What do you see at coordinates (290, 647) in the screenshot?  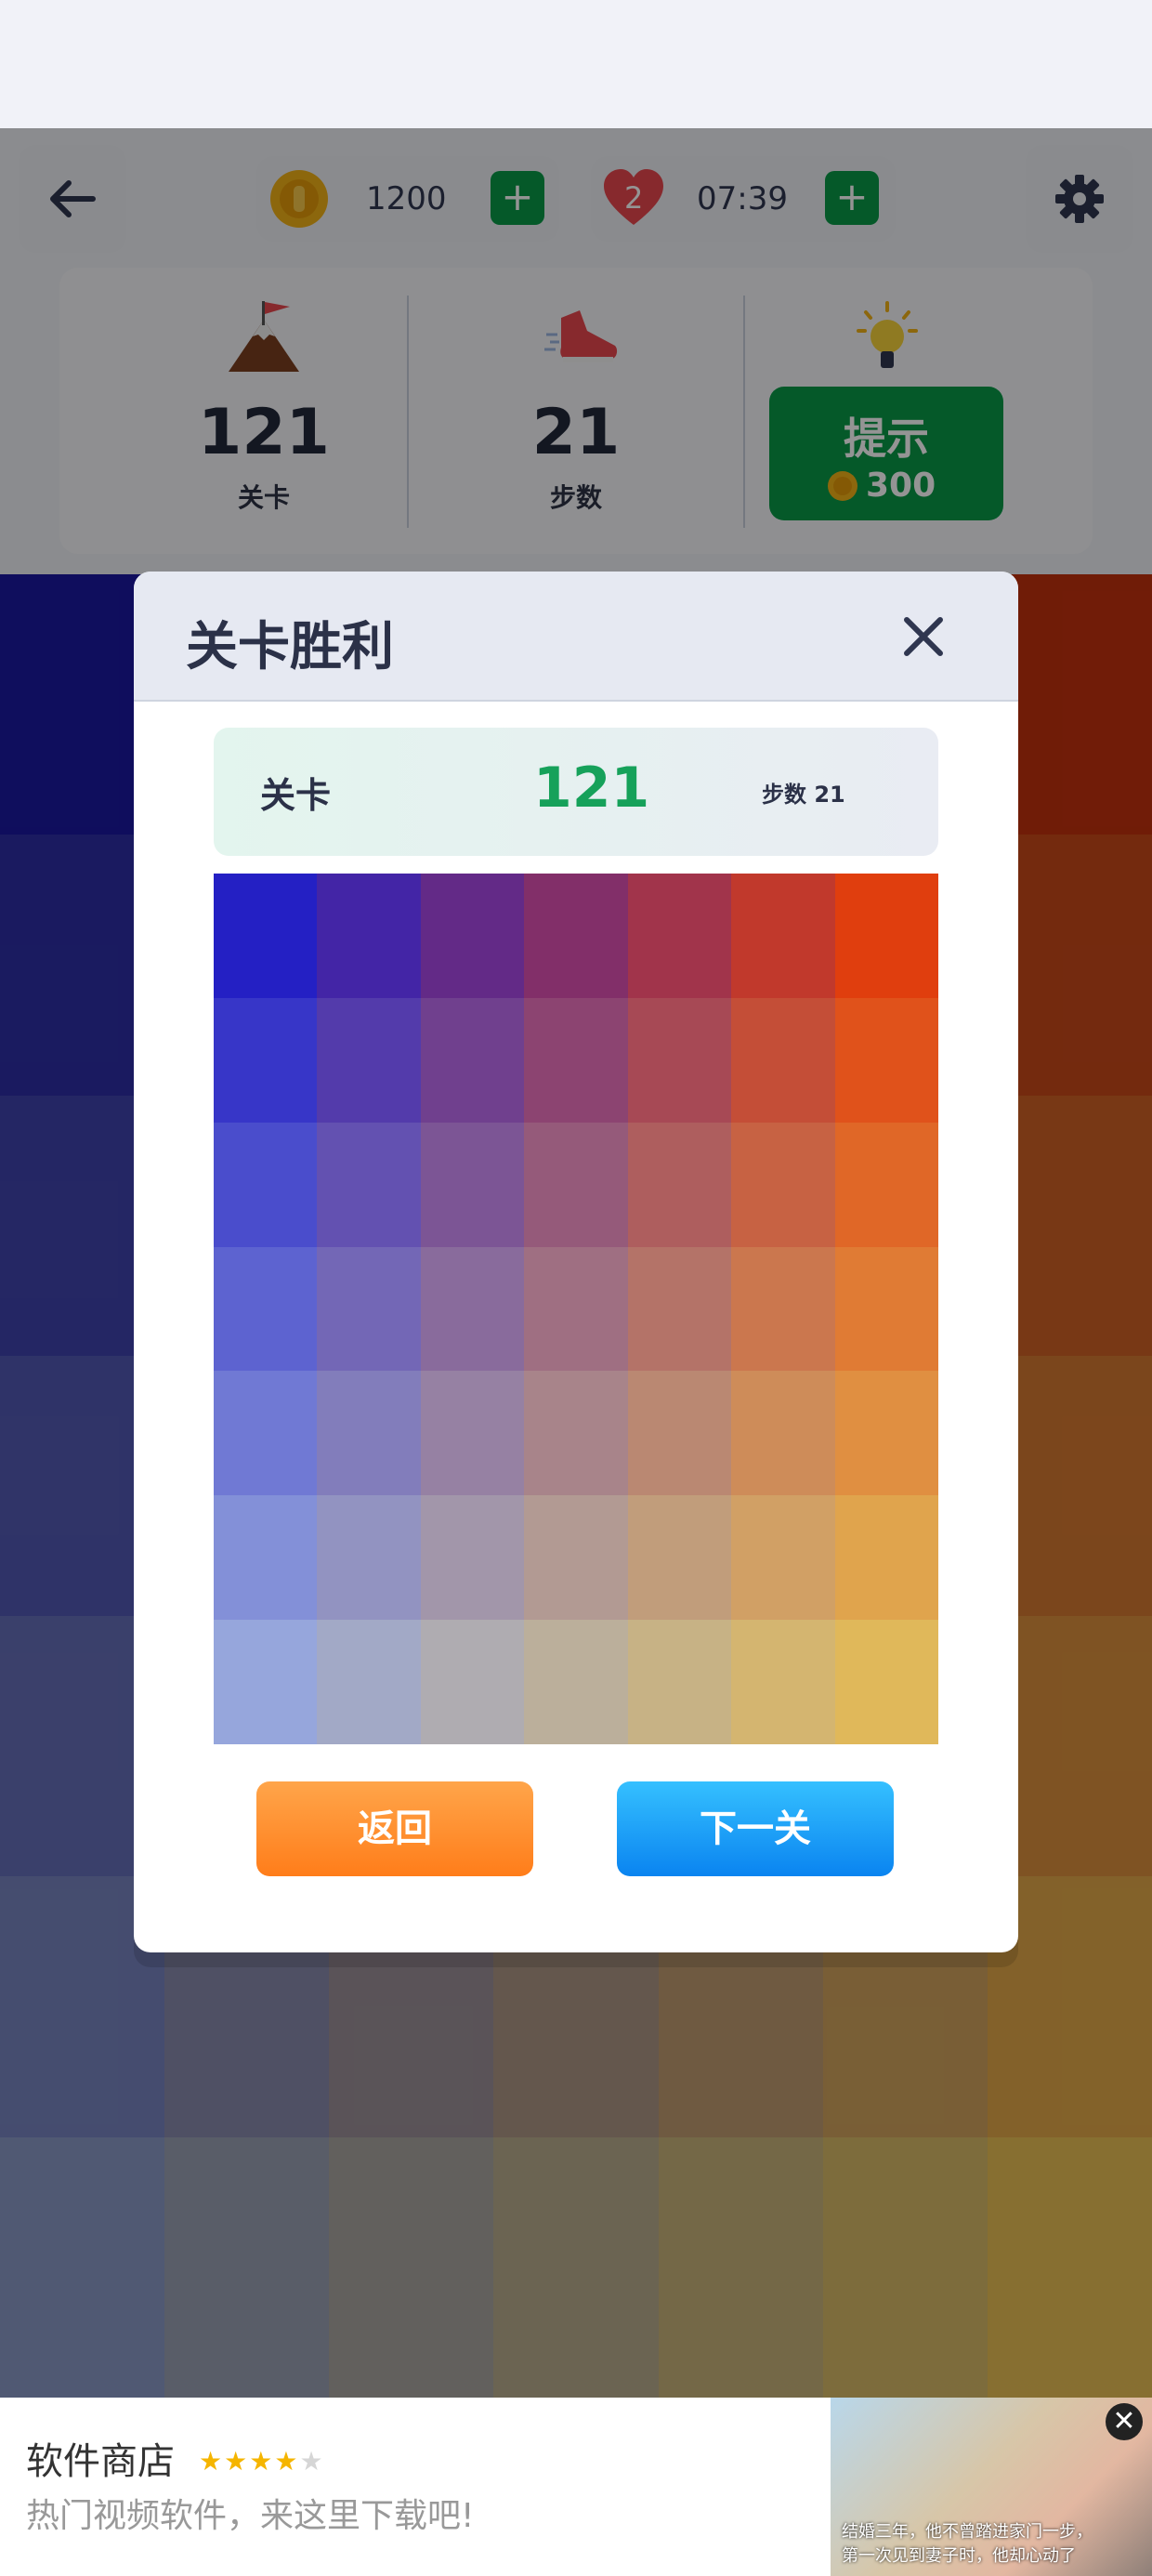 I see `dialog-title: 关卡胜利` at bounding box center [290, 647].